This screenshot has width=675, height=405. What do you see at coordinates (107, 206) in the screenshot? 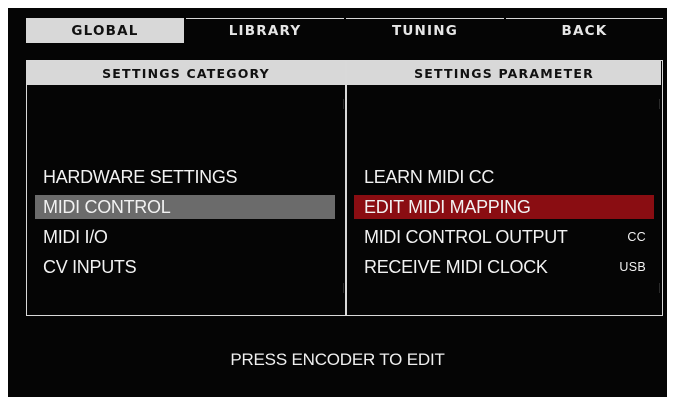
I see `category-item-label: MIDI CONTROL` at bounding box center [107, 206].